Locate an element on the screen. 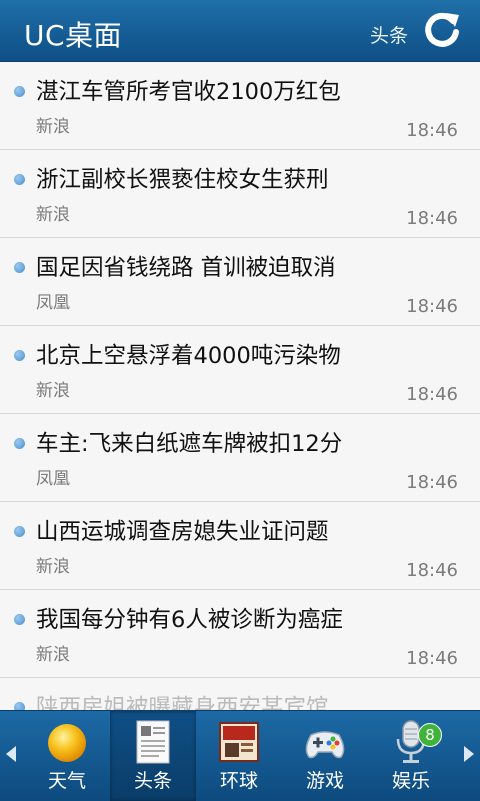  news-headline: 山西运城调查房媳失业证问题 is located at coordinates (182, 532).